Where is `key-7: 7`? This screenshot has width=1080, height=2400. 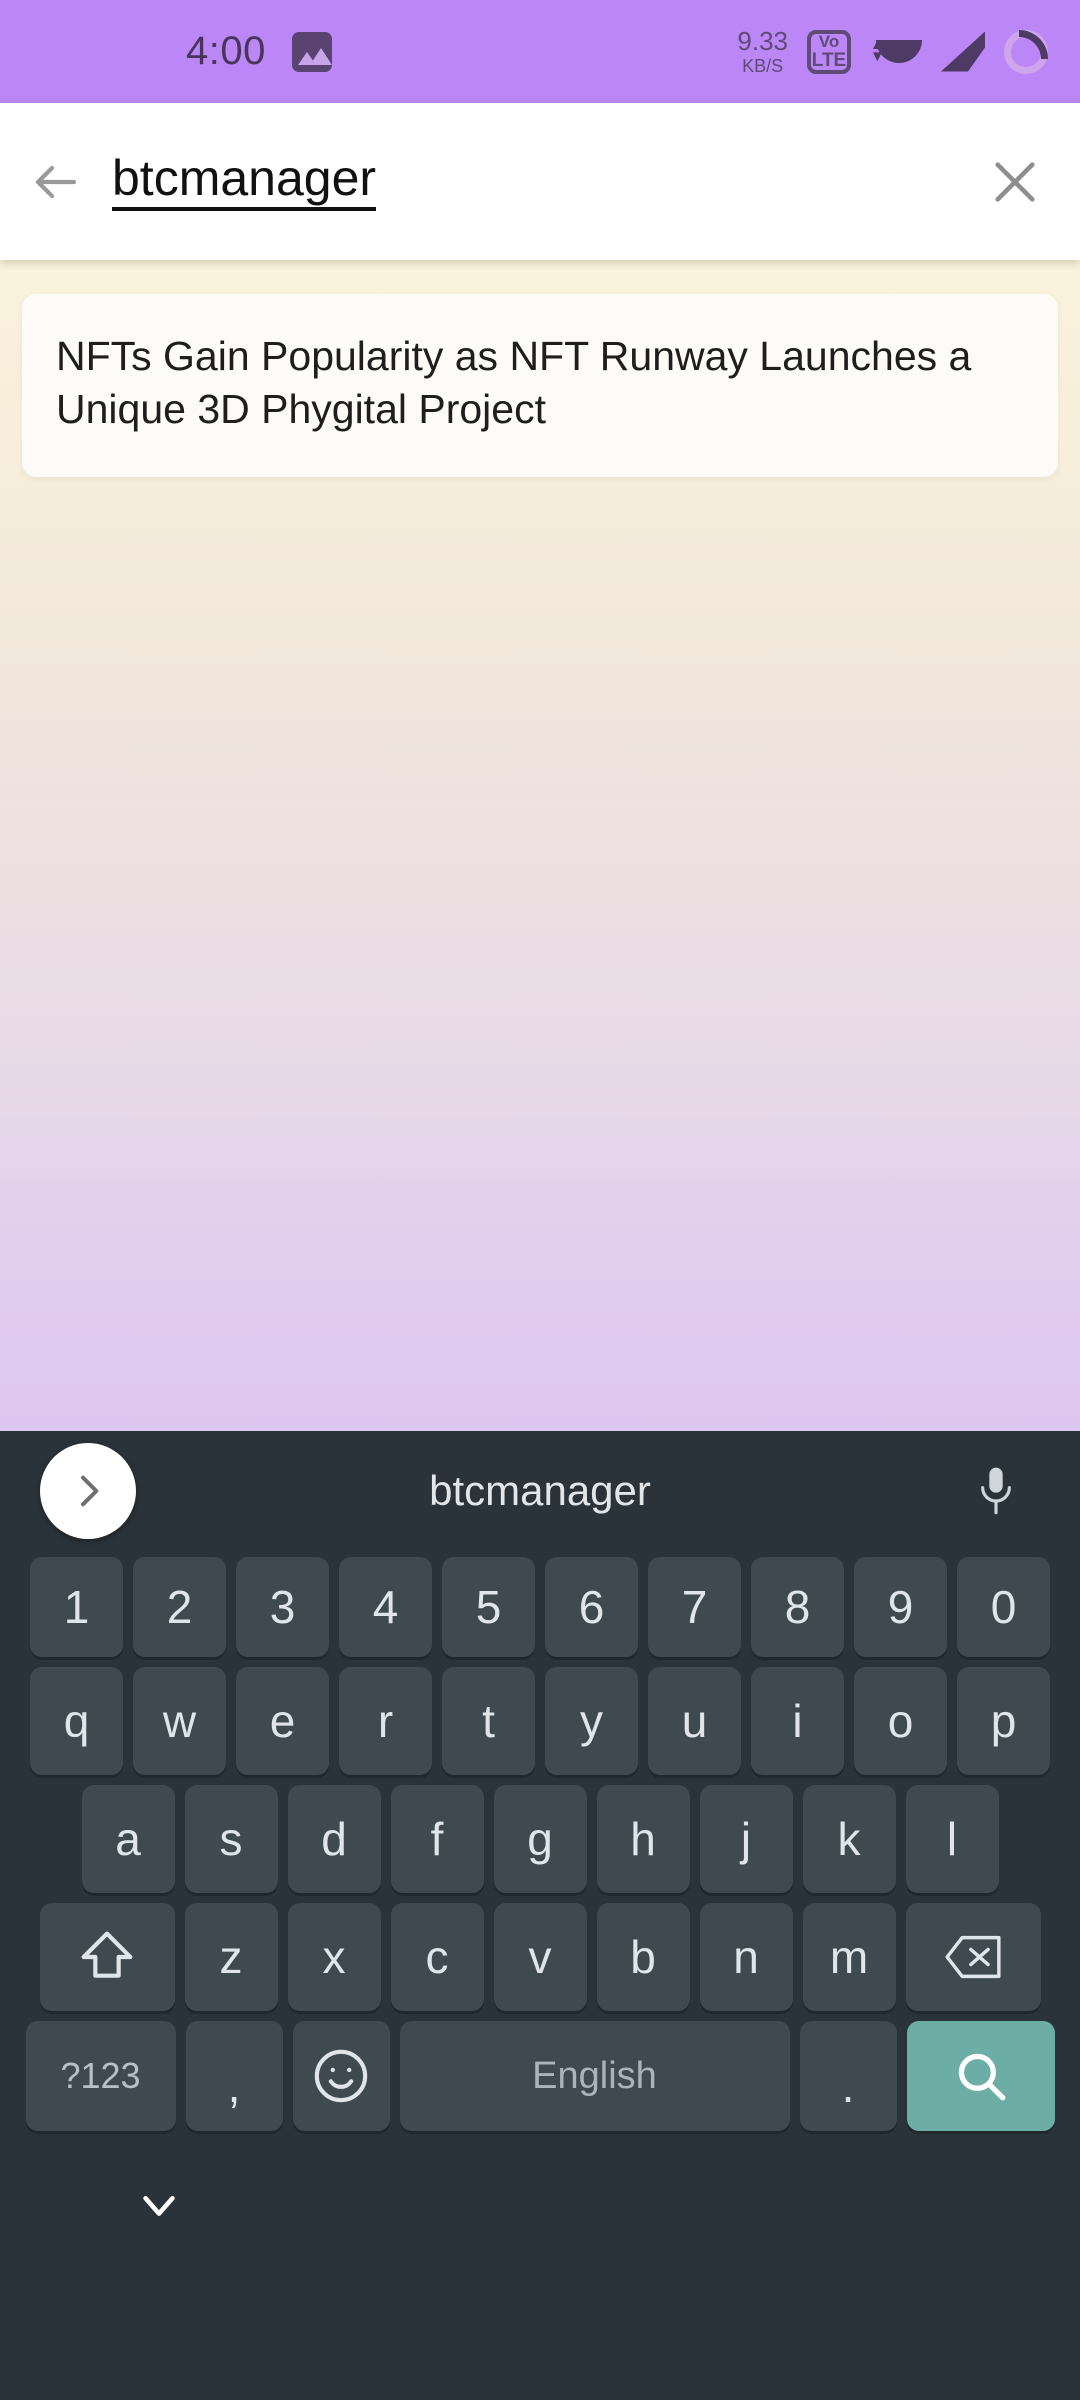
key-7: 7 is located at coordinates (694, 1607).